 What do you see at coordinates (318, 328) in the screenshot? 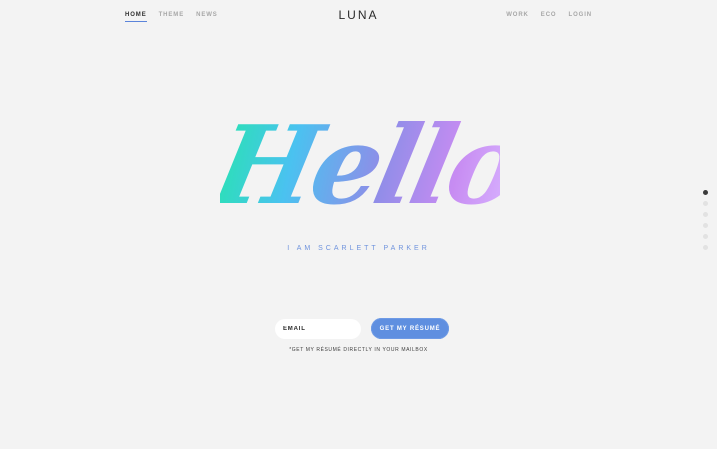
I see `email-field` at bounding box center [318, 328].